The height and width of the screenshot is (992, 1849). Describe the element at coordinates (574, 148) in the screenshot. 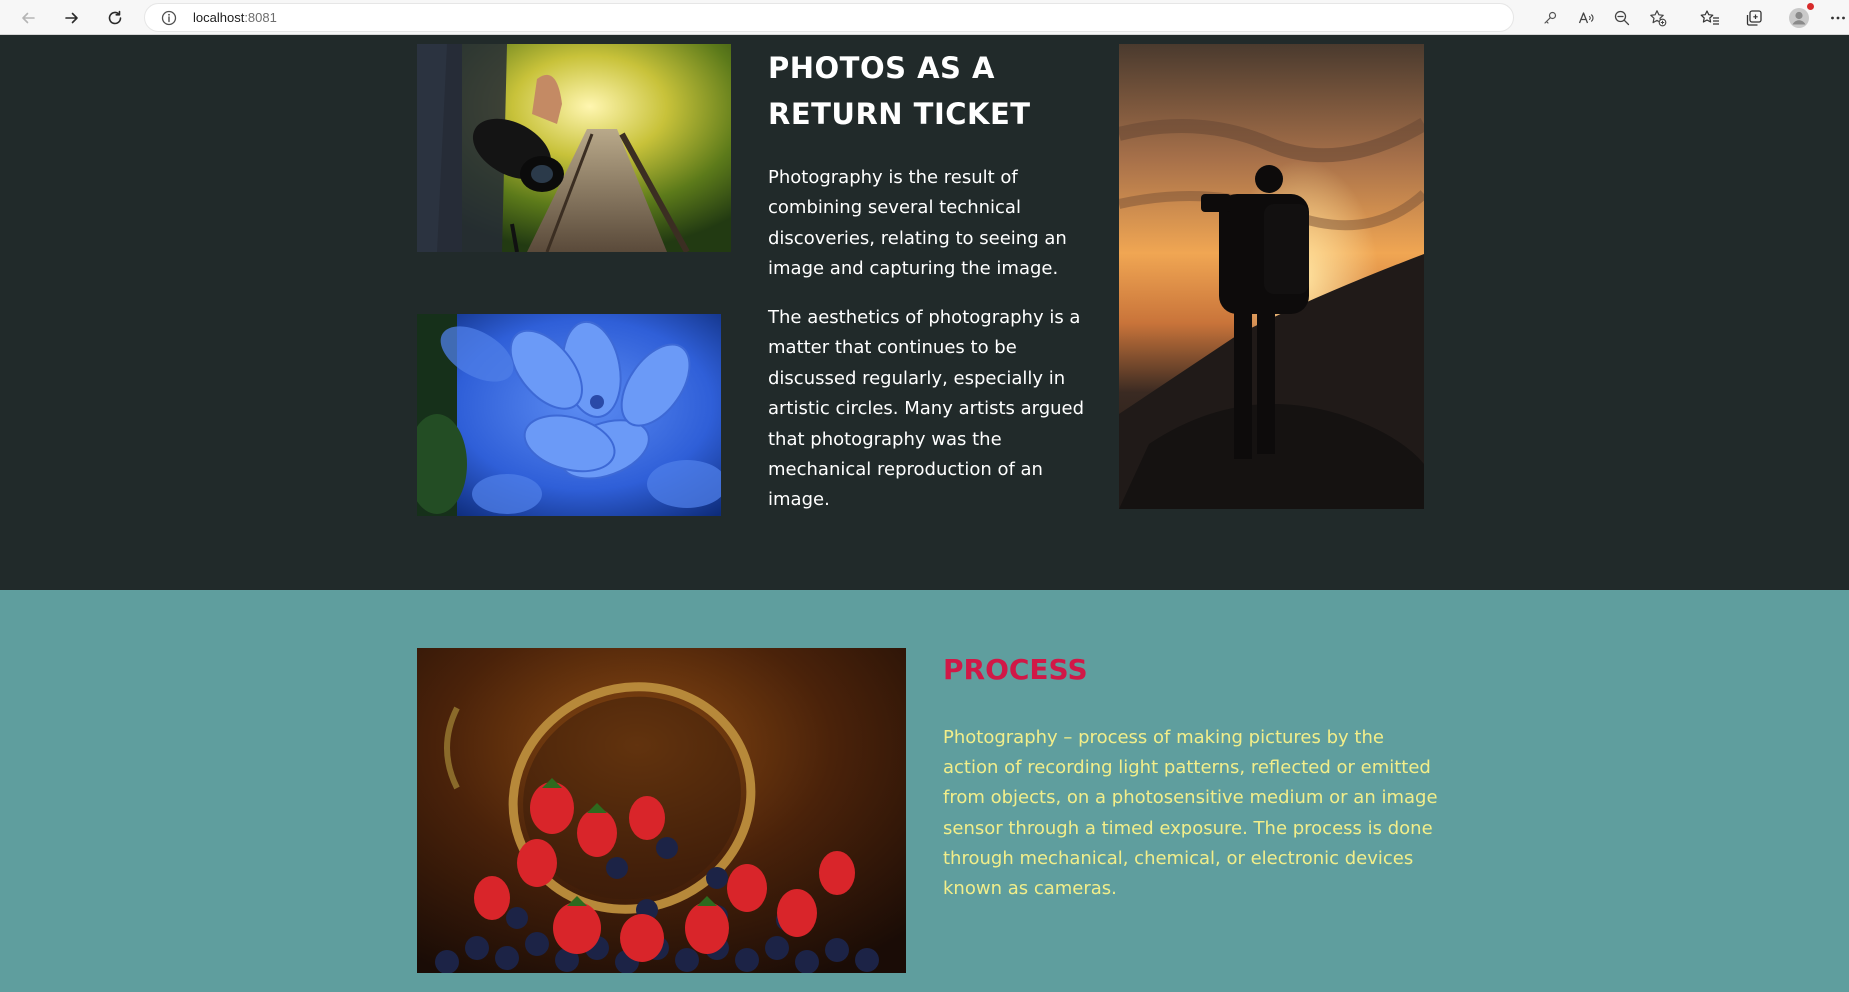

I see `camera-on-boardwalk-photo` at that location.